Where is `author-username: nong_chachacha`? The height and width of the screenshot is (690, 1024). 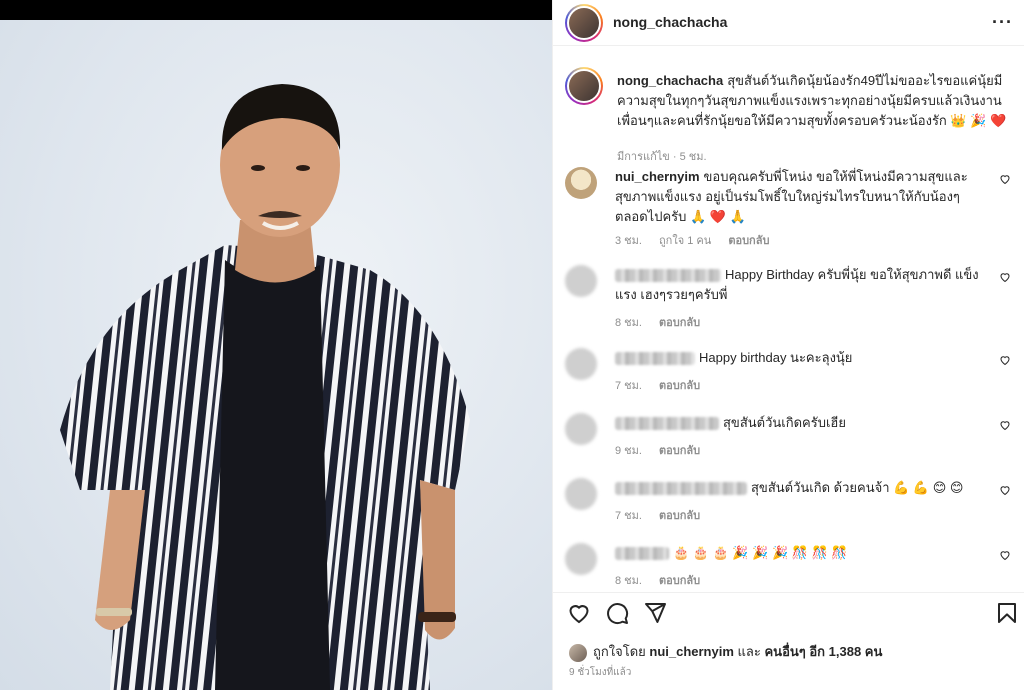 author-username: nong_chachacha is located at coordinates (670, 22).